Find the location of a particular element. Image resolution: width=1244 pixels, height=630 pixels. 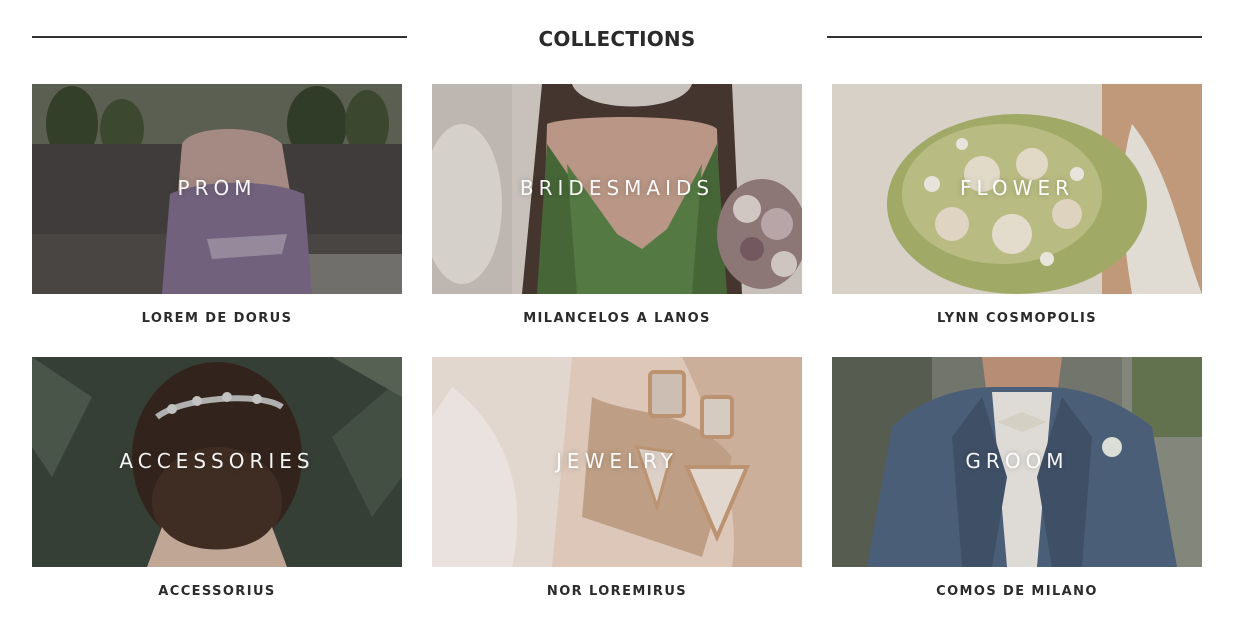

collection-caption-flower: LYNN COSMOPOLIS is located at coordinates (1017, 325).